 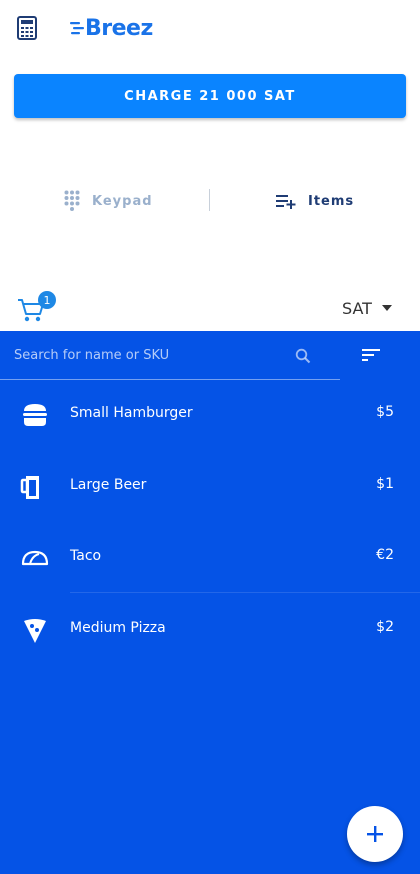 I want to click on add-item-button, so click(x=375, y=834).